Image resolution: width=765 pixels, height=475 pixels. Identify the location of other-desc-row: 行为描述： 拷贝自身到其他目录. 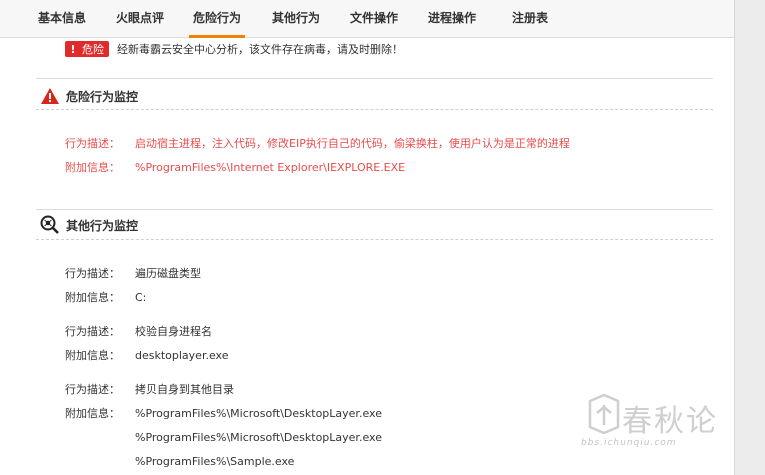
(149, 389).